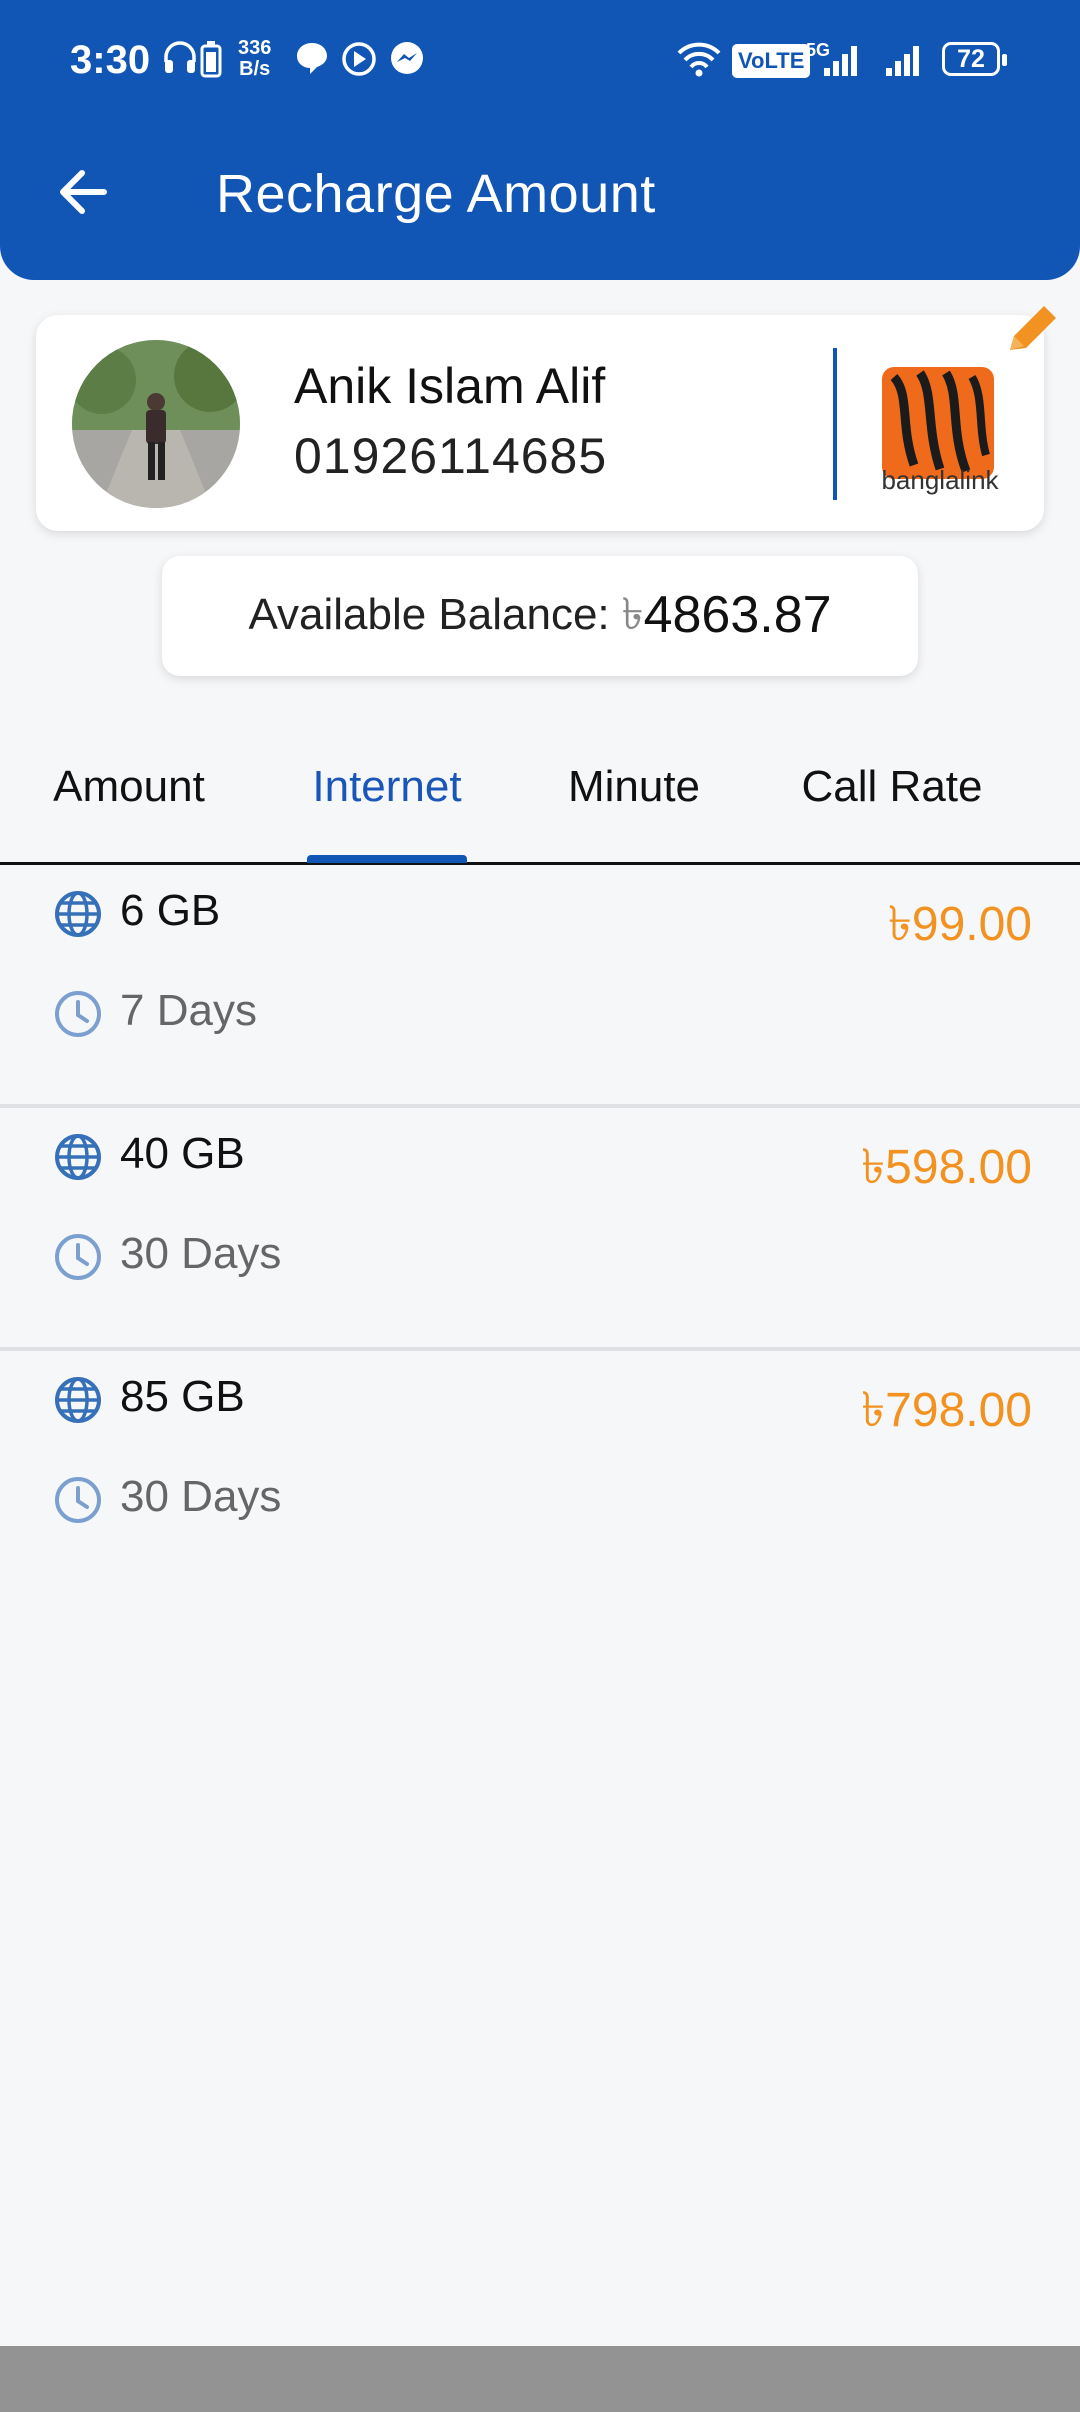 The image size is (1080, 2412). Describe the element at coordinates (436, 194) in the screenshot. I see `page-title: Recharge Amount` at that location.